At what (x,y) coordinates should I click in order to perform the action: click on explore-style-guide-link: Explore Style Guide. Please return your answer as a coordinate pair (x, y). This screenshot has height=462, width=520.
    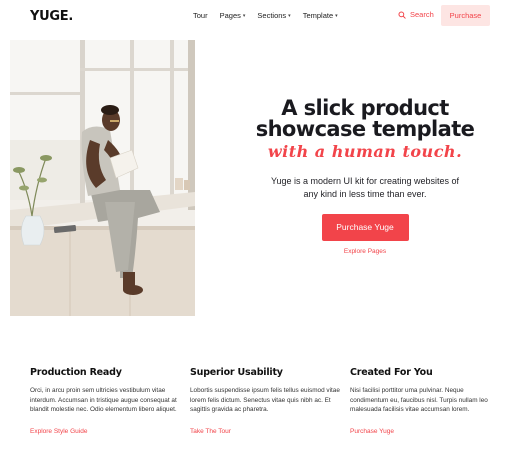
    Looking at the image, I should click on (105, 431).